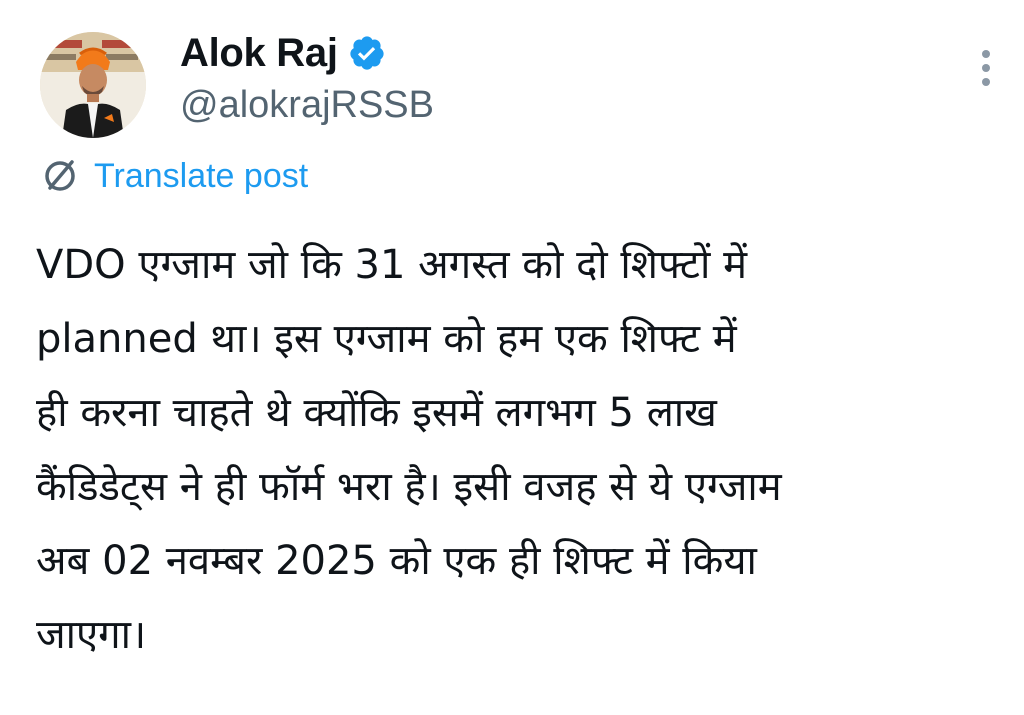  I want to click on avatar-image, so click(93, 85).